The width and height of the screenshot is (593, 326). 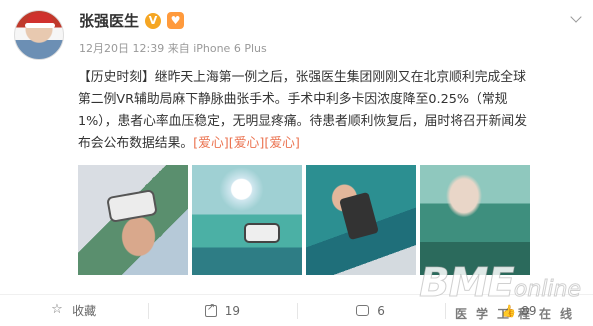 What do you see at coordinates (222, 310) in the screenshot?
I see `share-button: 19` at bounding box center [222, 310].